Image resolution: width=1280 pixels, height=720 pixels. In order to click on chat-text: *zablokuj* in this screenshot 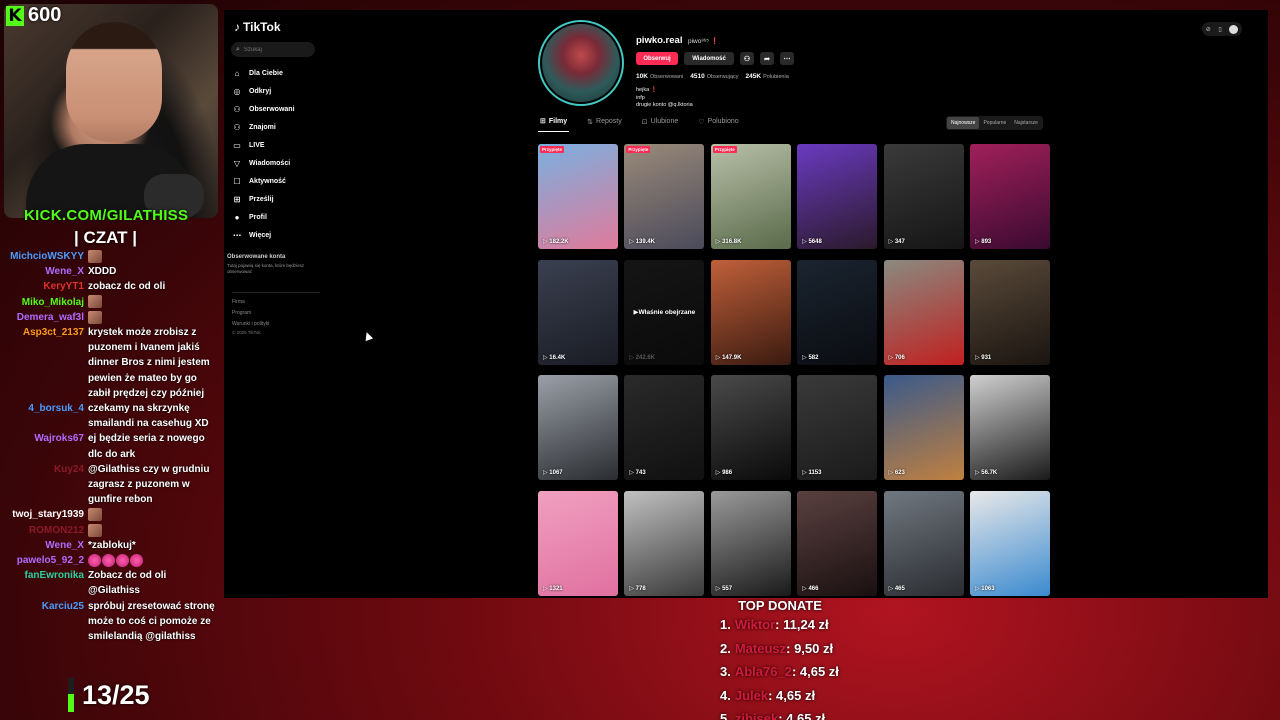, I will do `click(112, 545)`.